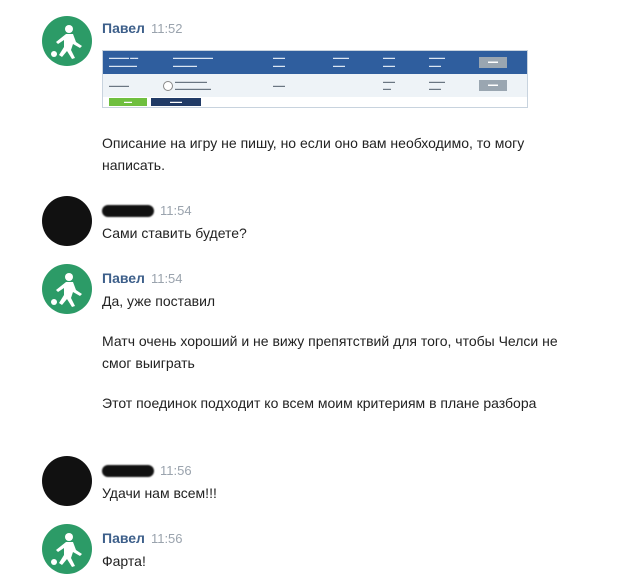 The image size is (628, 587). What do you see at coordinates (159, 301) in the screenshot?
I see `message-text: Да, уже поставил` at bounding box center [159, 301].